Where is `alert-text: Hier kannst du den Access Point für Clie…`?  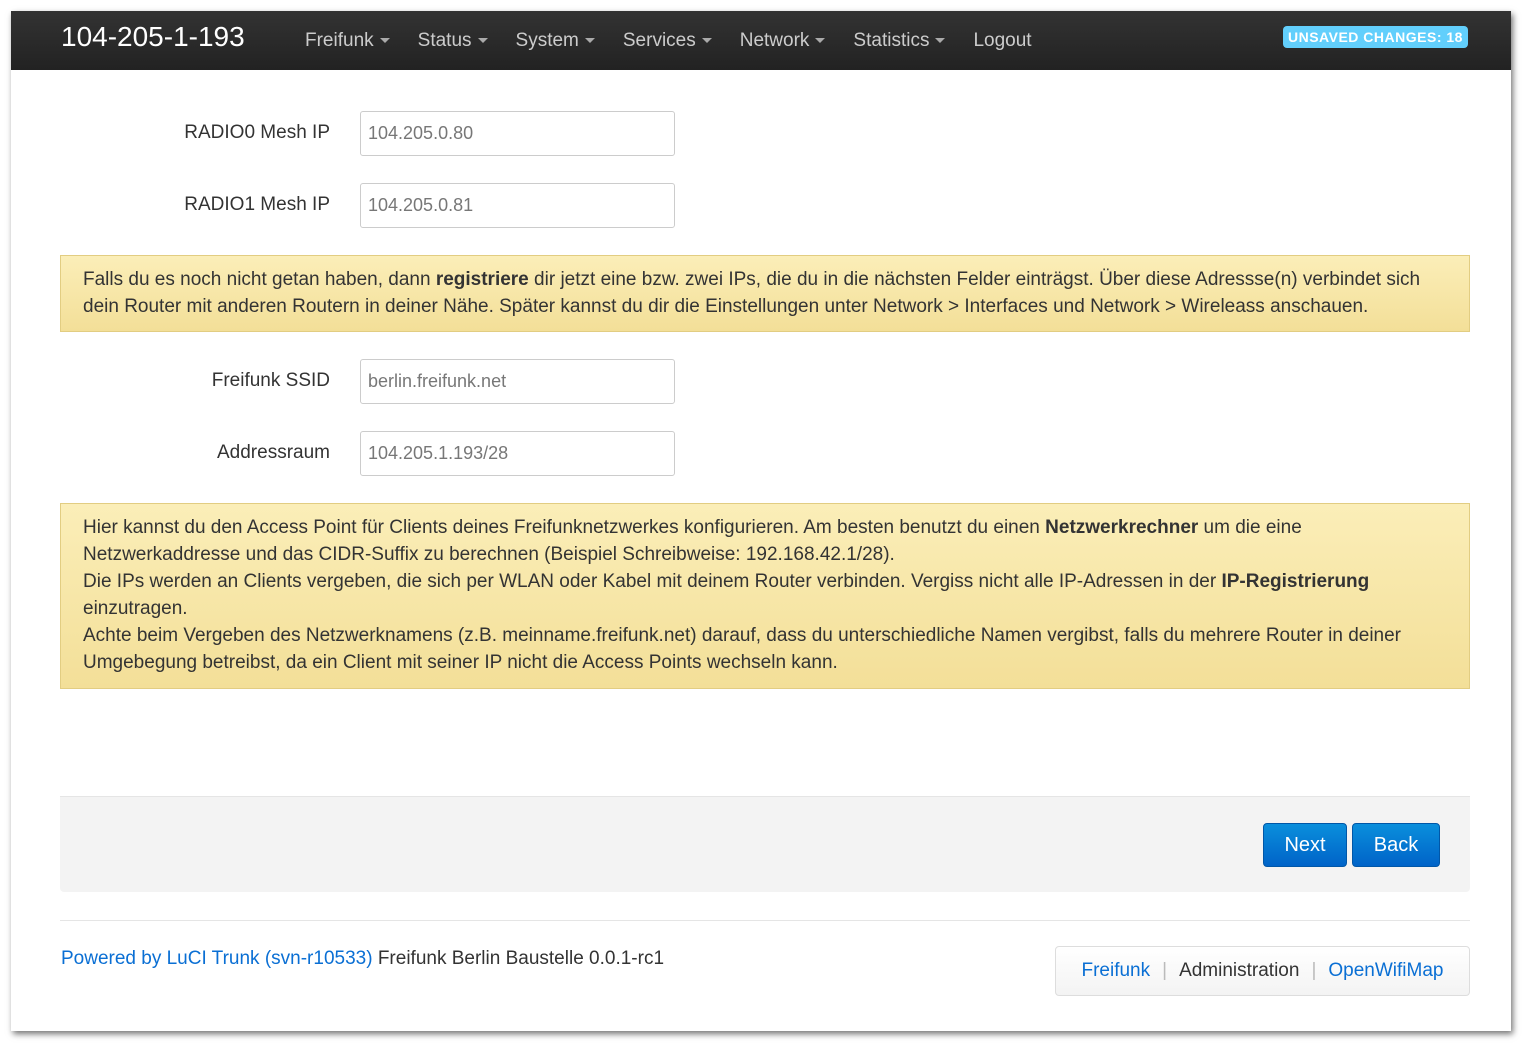 alert-text: Hier kannst du den Access Point für Clie… is located at coordinates (564, 527).